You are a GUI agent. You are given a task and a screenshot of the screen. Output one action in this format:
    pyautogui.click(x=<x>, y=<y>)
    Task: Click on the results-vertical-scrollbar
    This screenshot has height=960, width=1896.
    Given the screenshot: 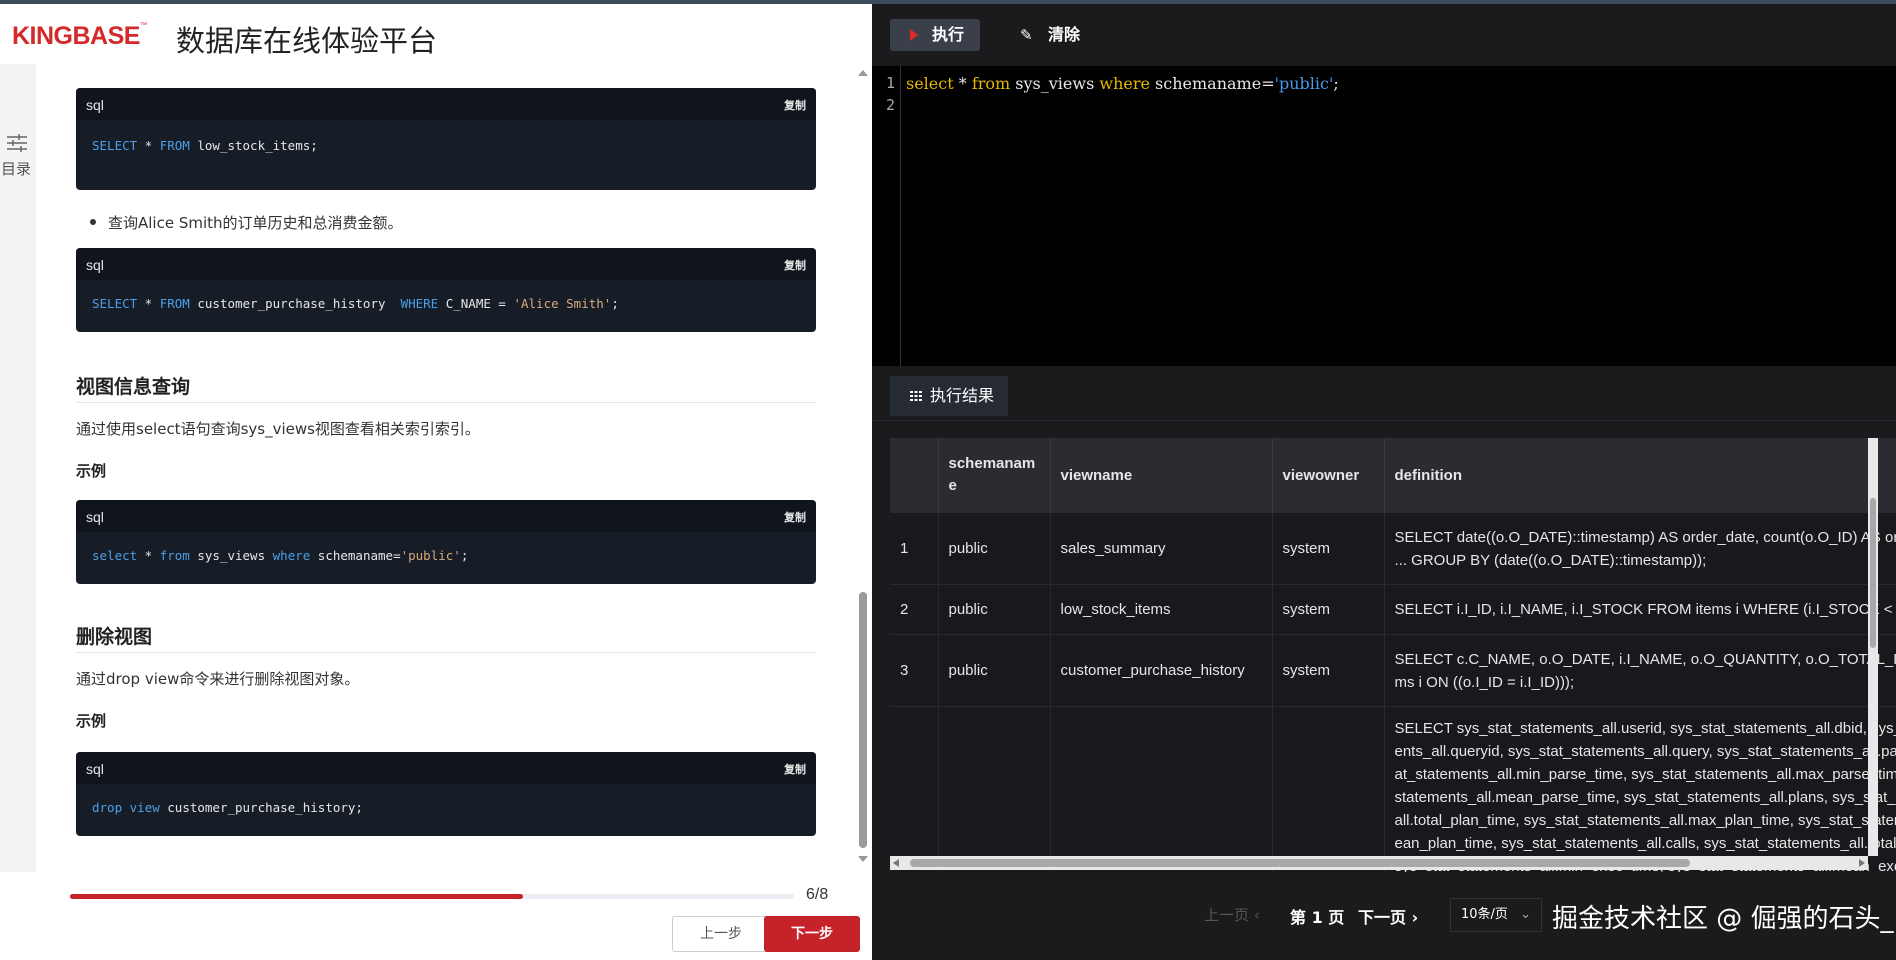 What is the action you would take?
    pyautogui.click(x=1873, y=647)
    